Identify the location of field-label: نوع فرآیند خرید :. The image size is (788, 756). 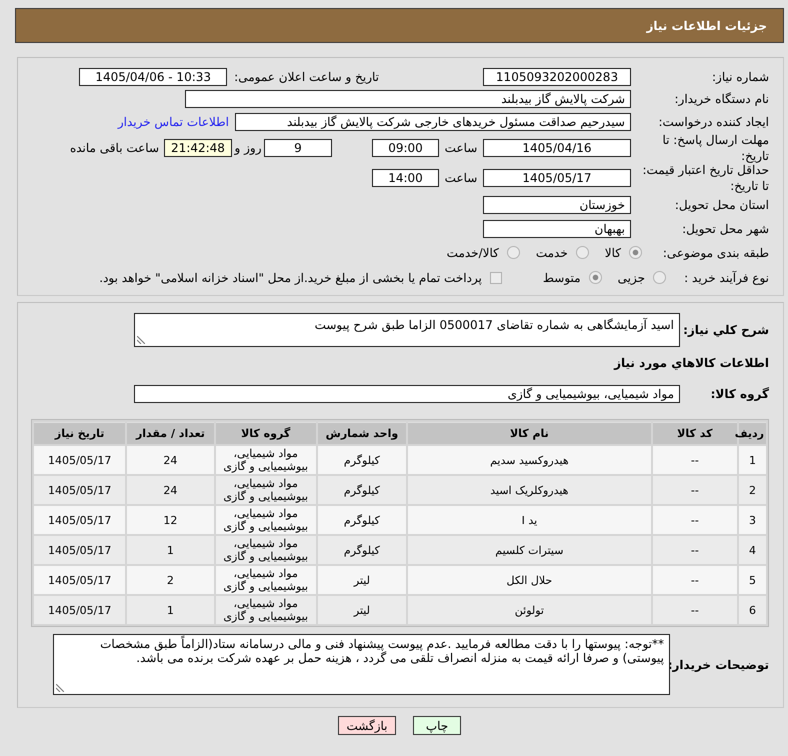
(726, 278).